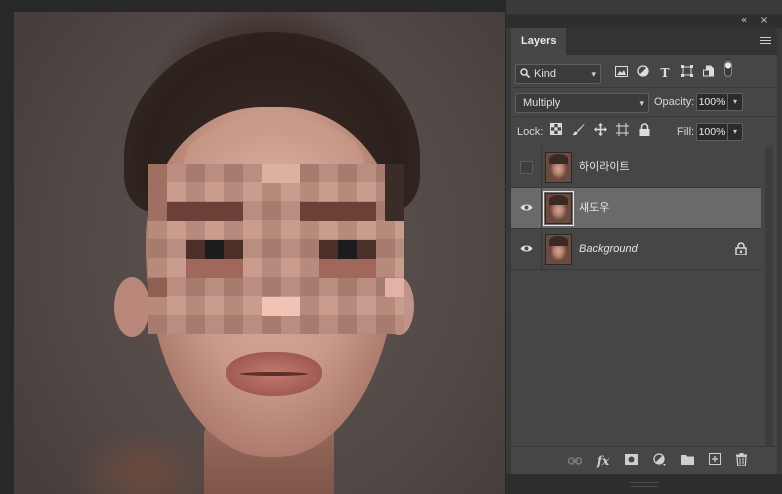 Image resolution: width=782 pixels, height=494 pixels. Describe the element at coordinates (715, 461) in the screenshot. I see `new-layer-icon` at that location.